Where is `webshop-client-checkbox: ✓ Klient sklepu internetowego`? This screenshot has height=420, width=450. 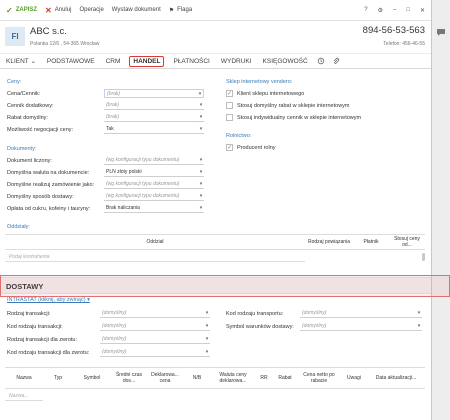 webshop-client-checkbox: ✓ Klient sklepu internetowego is located at coordinates (265, 93).